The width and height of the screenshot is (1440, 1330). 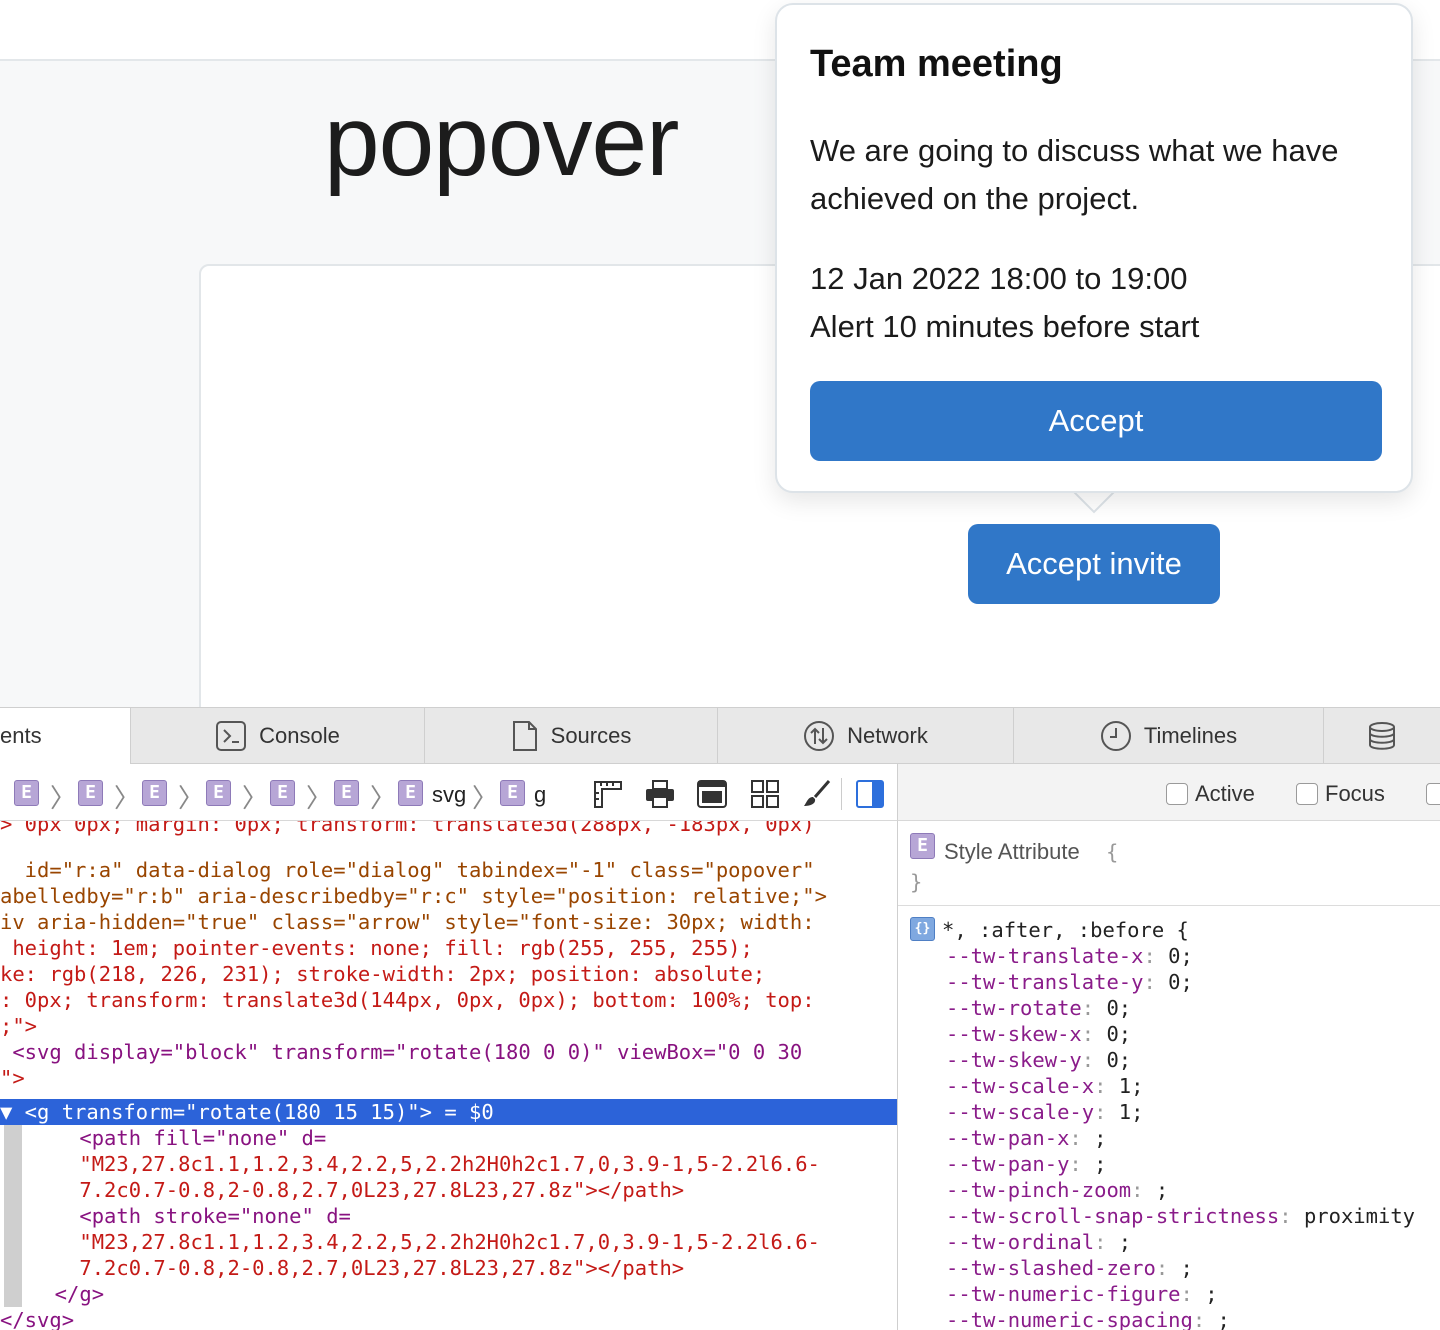 What do you see at coordinates (1051, 1268) in the screenshot?
I see `declaration-property: --tw-slashed-zero` at bounding box center [1051, 1268].